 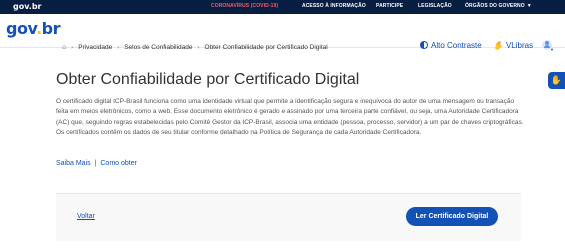 I want to click on govbr-logo: gov.br, so click(x=33, y=28).